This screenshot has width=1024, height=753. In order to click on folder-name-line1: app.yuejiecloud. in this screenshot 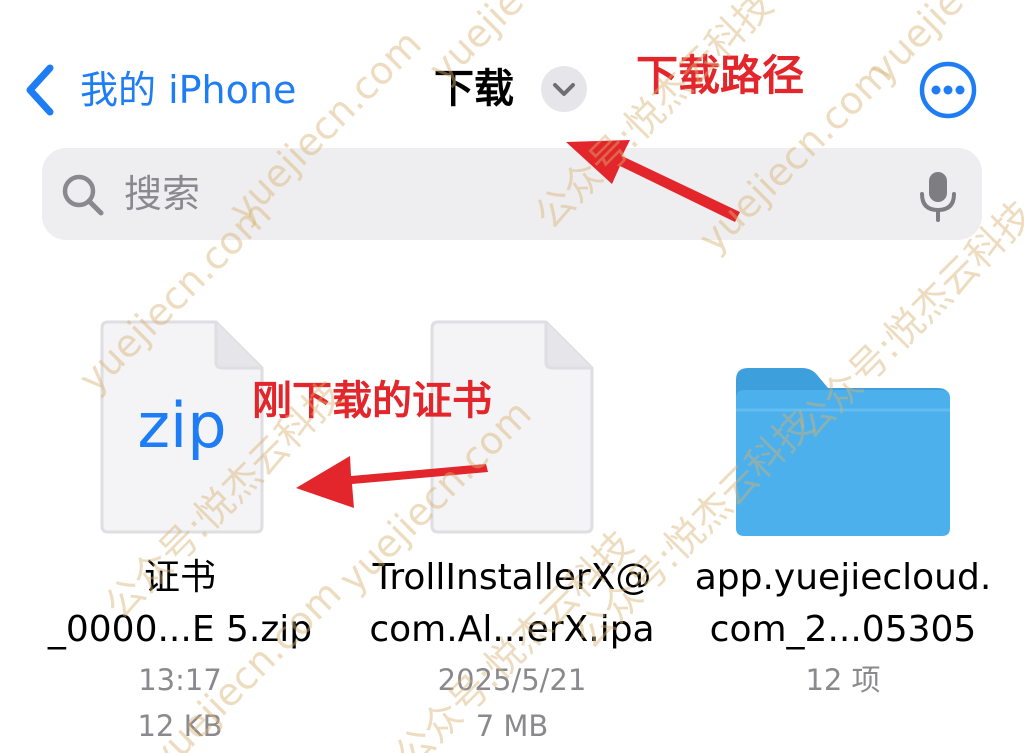, I will do `click(843, 577)`.